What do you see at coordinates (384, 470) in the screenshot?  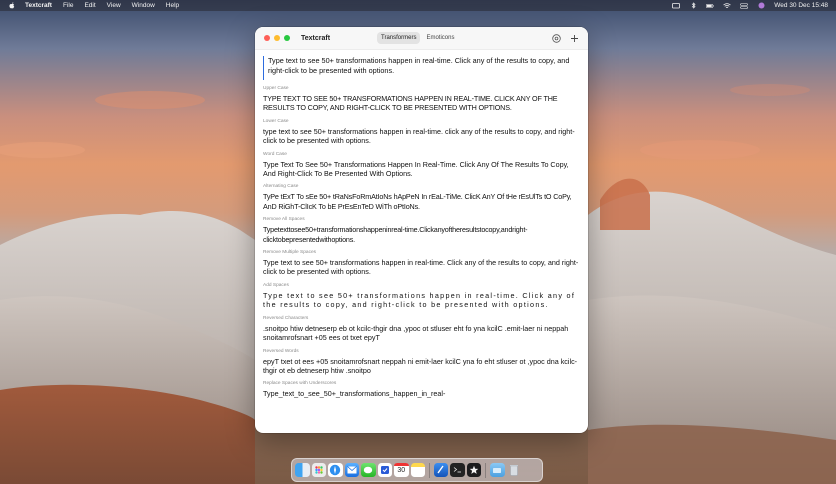 I see `reminders-icon` at bounding box center [384, 470].